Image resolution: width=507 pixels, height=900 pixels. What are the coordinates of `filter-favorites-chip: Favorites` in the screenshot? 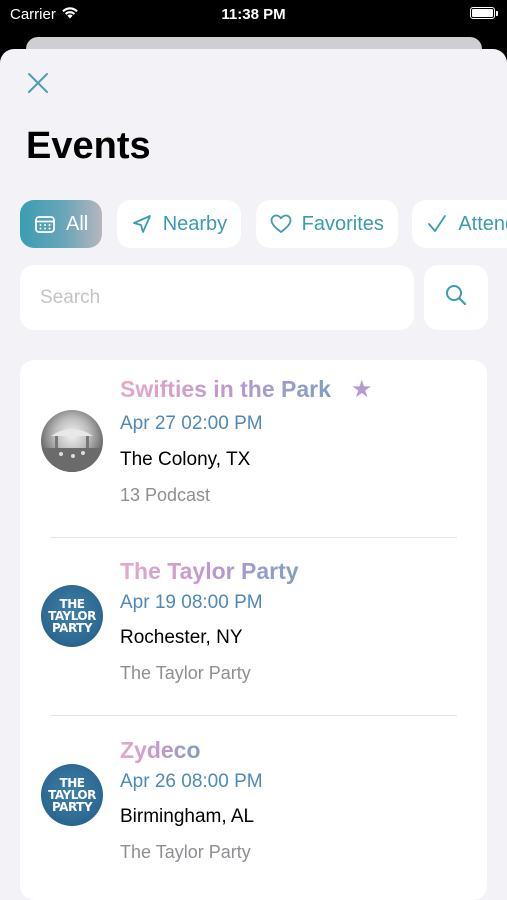 It's located at (326, 224).